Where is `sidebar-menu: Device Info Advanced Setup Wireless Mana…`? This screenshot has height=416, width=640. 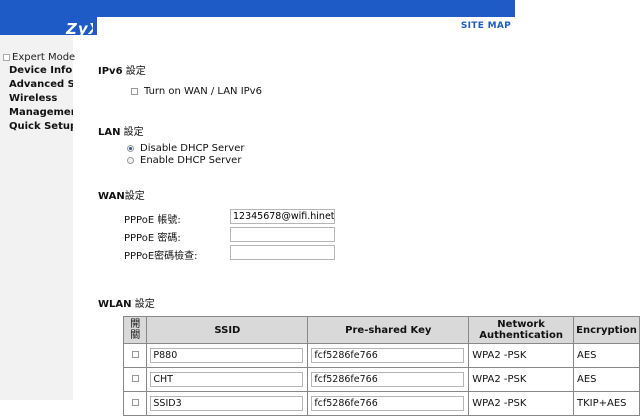
sidebar-menu: Device Info Advanced Setup Wireless Mana… is located at coordinates (41, 99).